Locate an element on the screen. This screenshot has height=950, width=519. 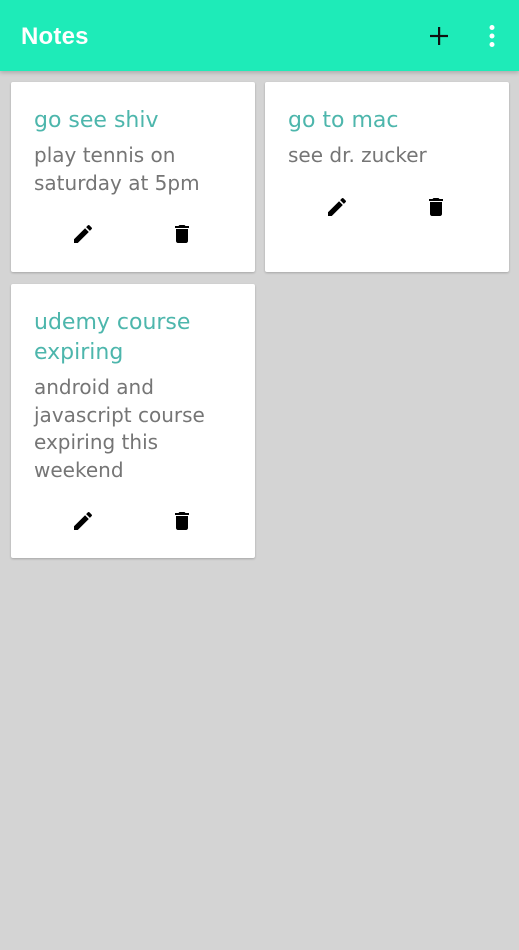
note-card: go to mac see dr. zucker is located at coordinates (387, 177).